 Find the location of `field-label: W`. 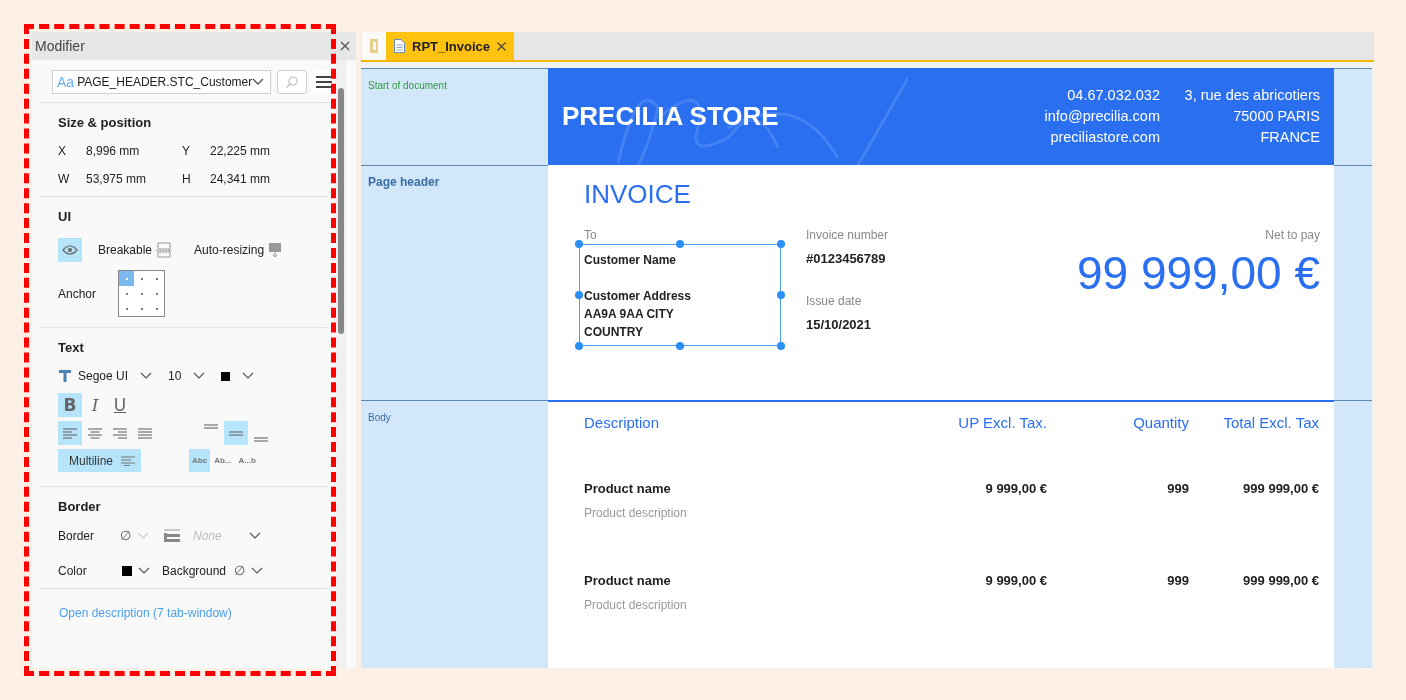

field-label: W is located at coordinates (64, 179).